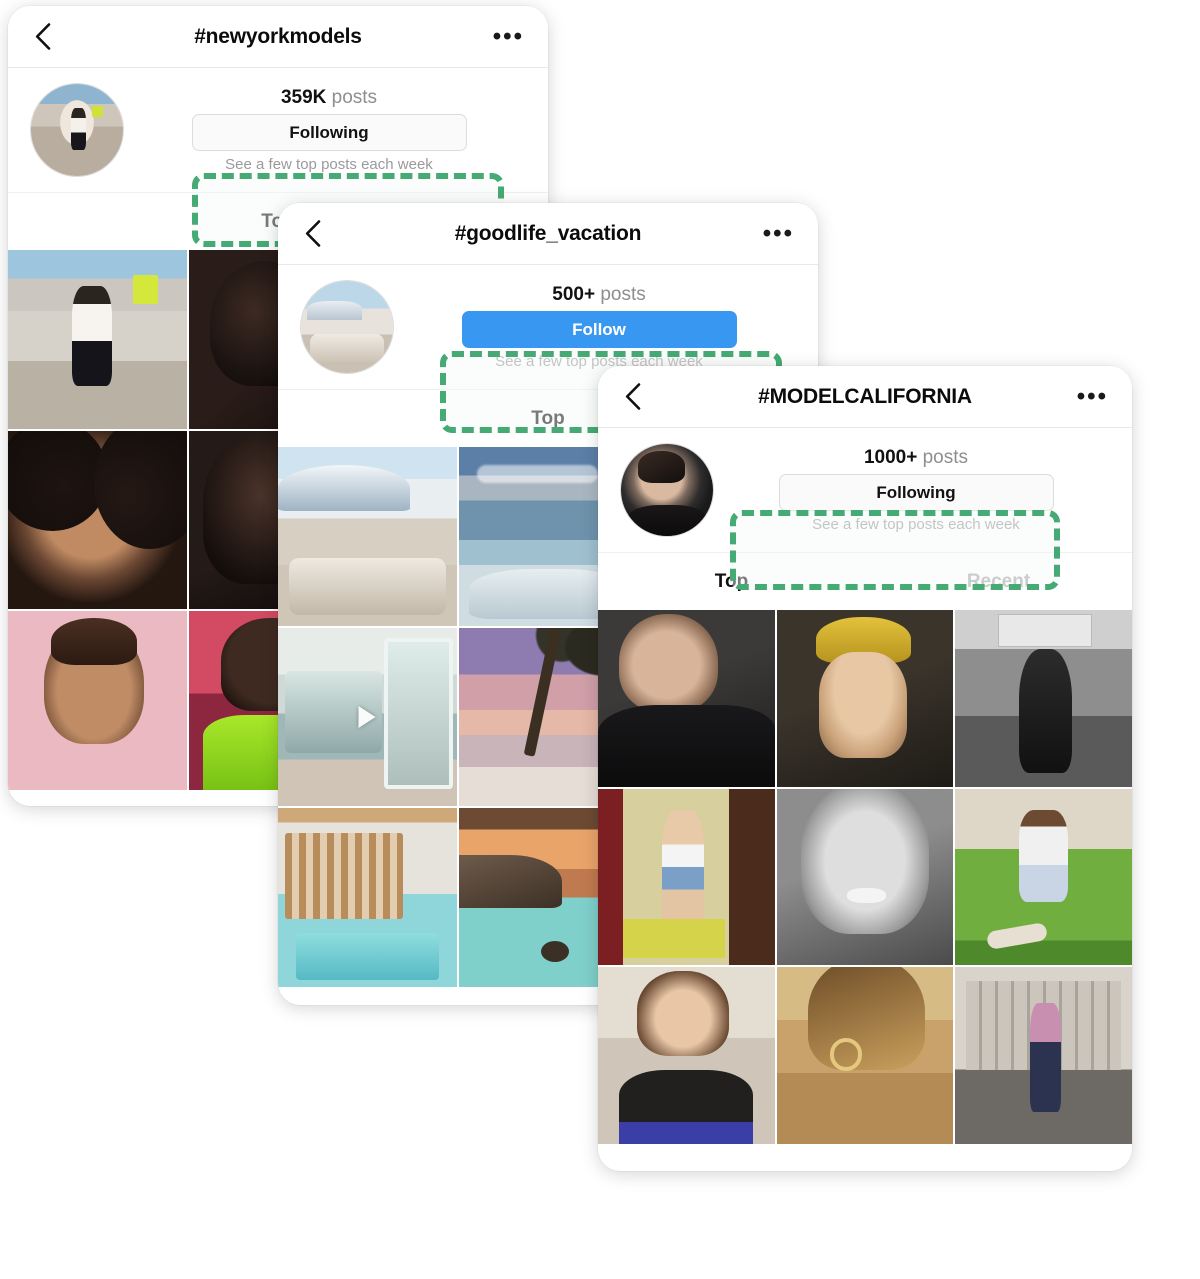 The width and height of the screenshot is (1200, 1279). Describe the element at coordinates (599, 295) in the screenshot. I see `post-count: 500+ posts` at that location.